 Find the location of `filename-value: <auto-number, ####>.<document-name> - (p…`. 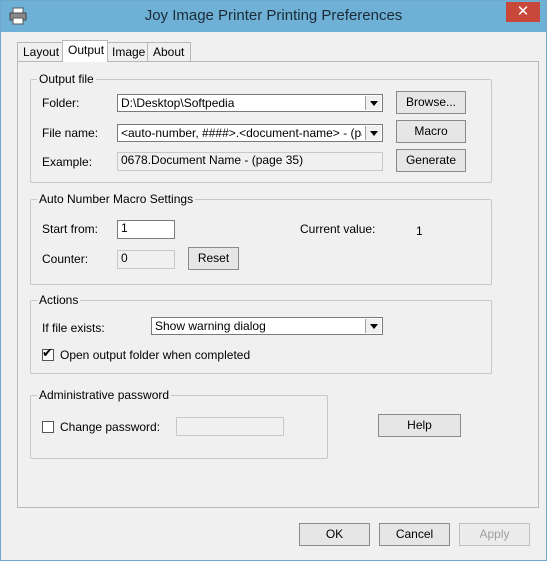

filename-value: <auto-number, ####>.<document-name> - (p… is located at coordinates (241, 133).